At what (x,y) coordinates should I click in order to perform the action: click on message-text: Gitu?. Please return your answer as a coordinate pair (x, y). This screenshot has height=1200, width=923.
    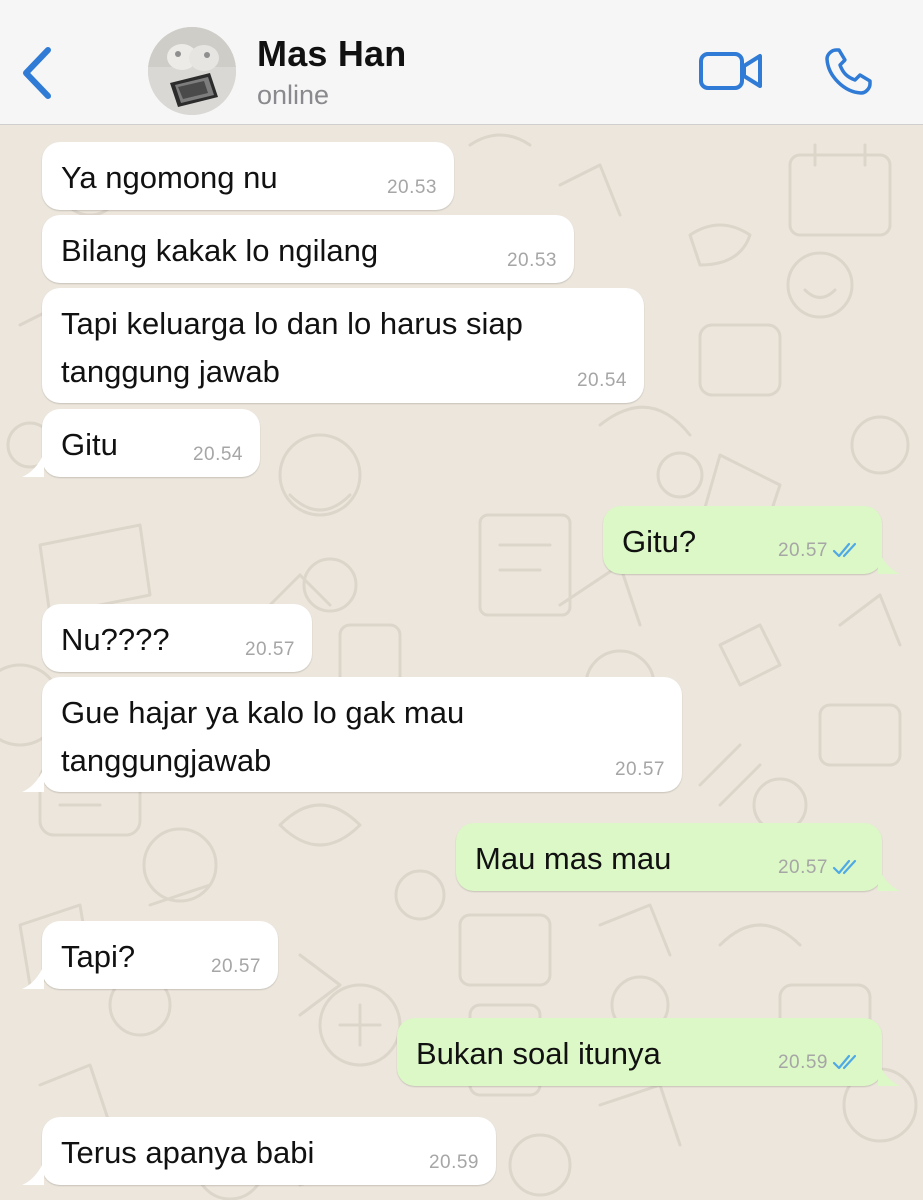
    Looking at the image, I should click on (659, 541).